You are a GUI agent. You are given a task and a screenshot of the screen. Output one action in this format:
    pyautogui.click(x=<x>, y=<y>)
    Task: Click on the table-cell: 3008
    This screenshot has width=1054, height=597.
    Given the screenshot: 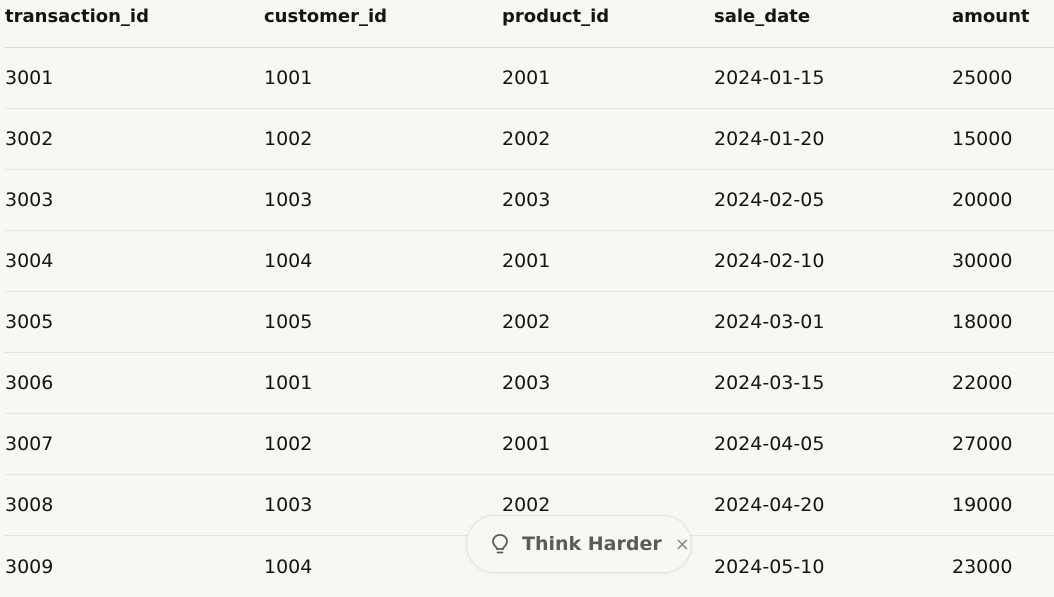 What is the action you would take?
    pyautogui.click(x=29, y=505)
    